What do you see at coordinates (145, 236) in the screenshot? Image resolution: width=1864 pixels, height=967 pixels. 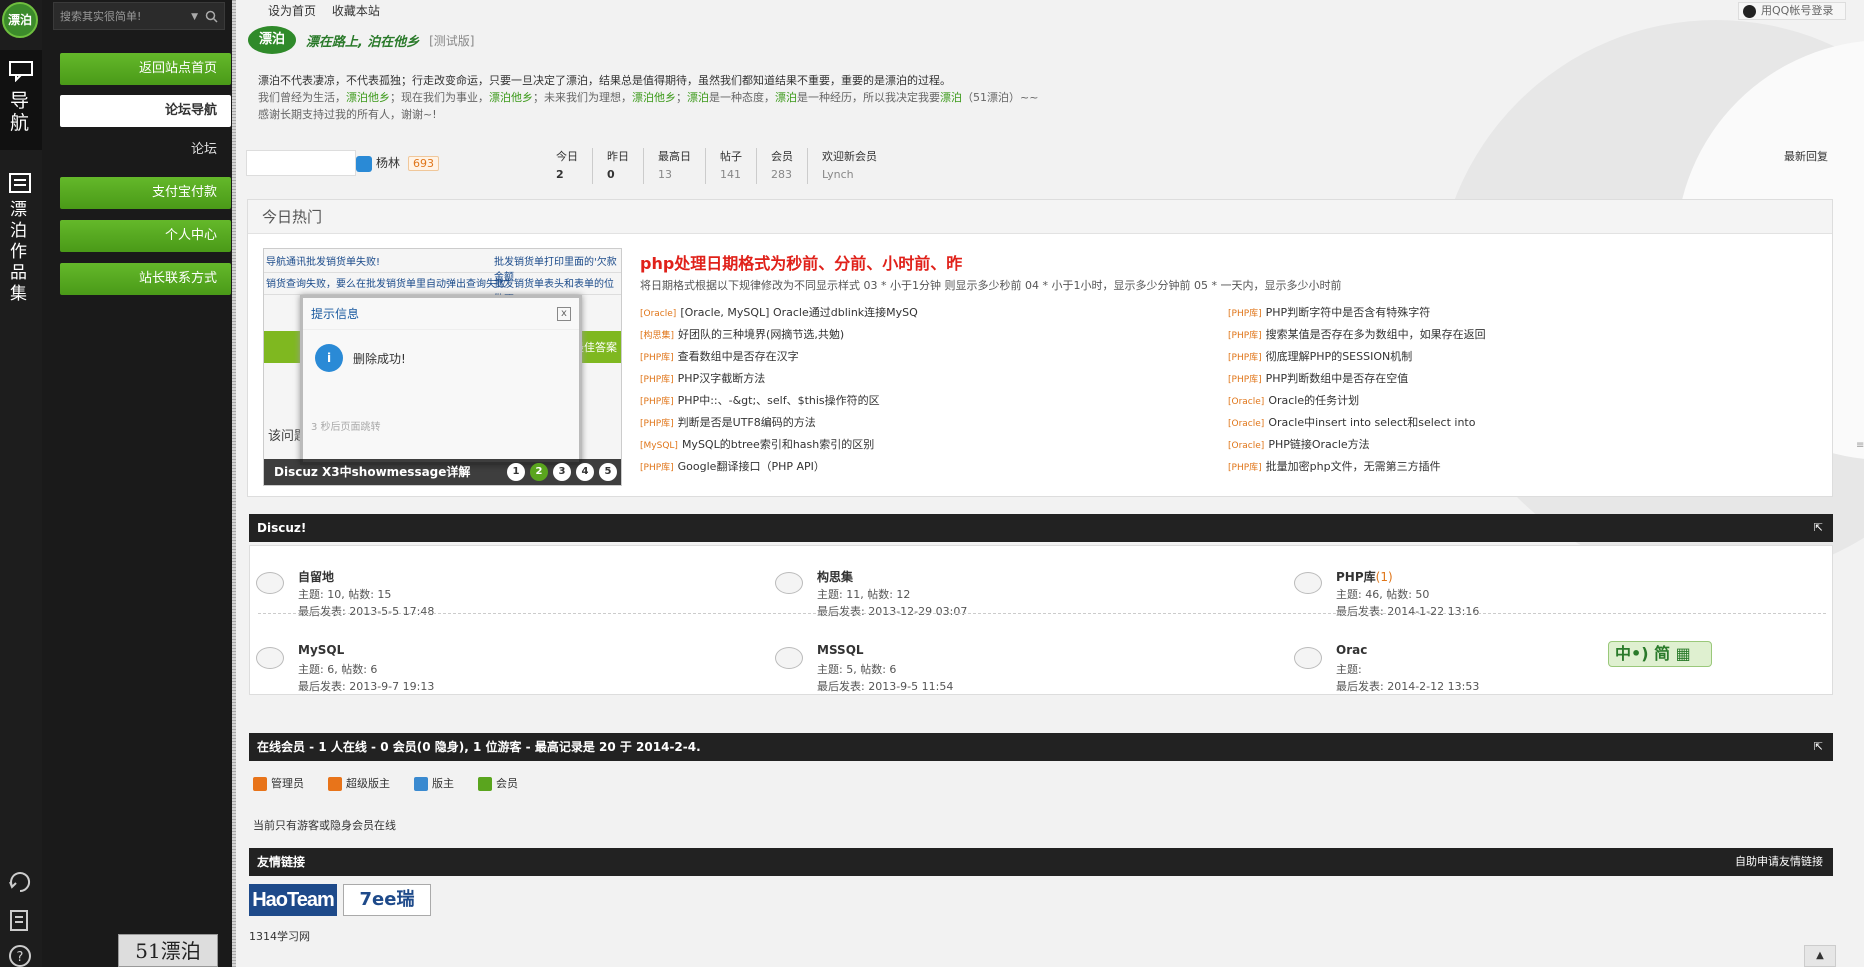 I see `sidebar-item-profile: 个人中心` at bounding box center [145, 236].